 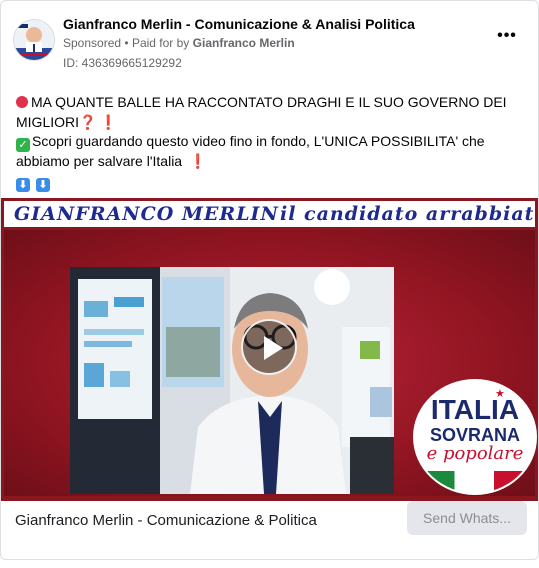 I want to click on banner-tagline: il candidato arrabbiato, so click(x=407, y=214).